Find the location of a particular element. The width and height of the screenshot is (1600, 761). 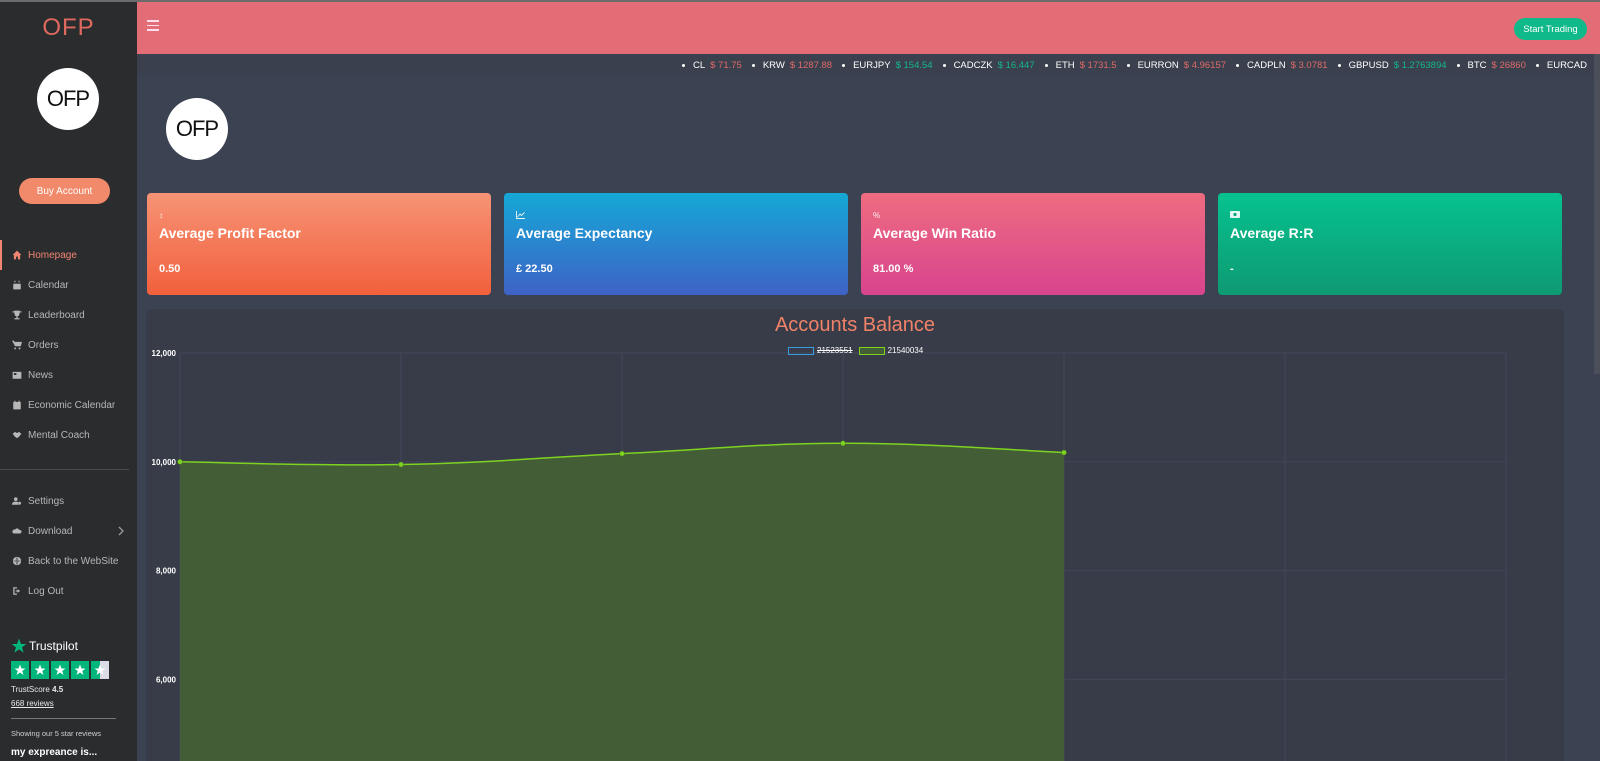

sidebar-item-leaderboard: Leaderboard is located at coordinates (68, 315).